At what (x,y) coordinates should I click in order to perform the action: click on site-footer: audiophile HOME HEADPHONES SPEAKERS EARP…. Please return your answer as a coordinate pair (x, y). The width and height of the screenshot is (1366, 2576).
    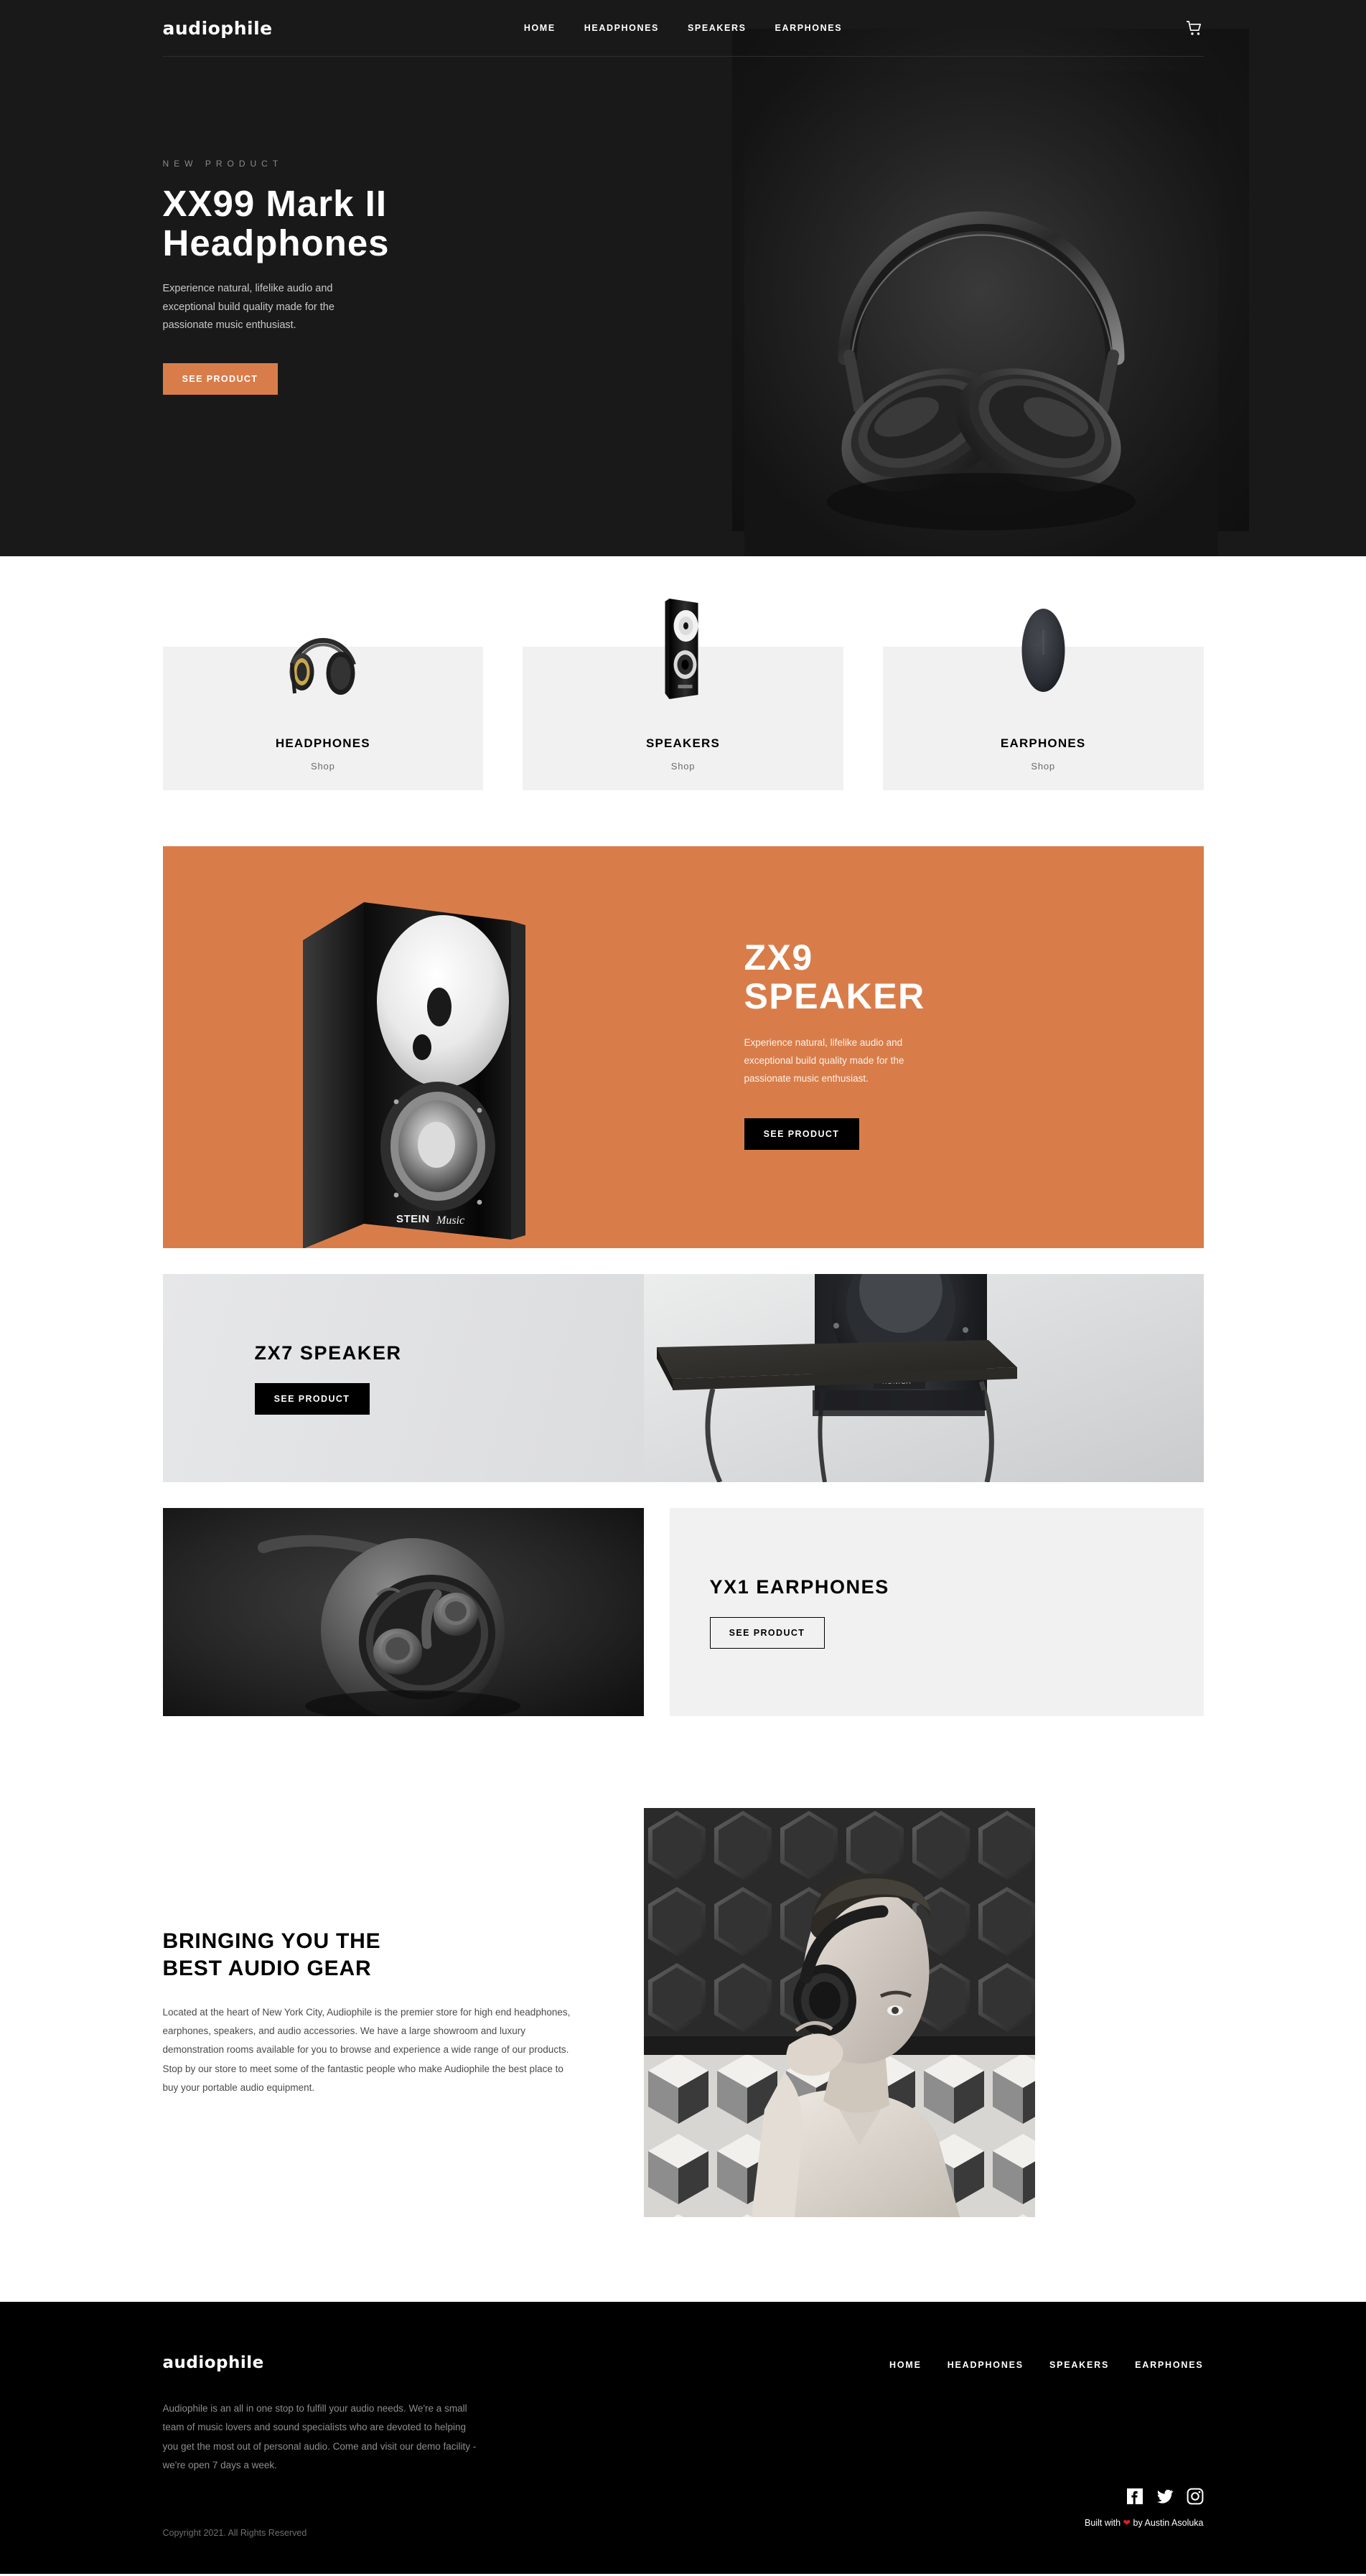
    Looking at the image, I should click on (683, 2439).